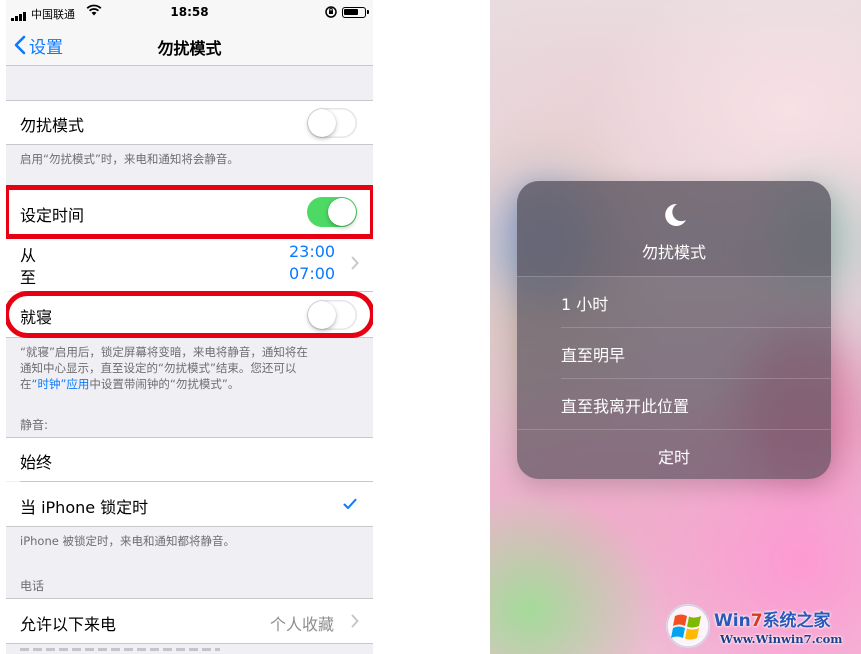 This screenshot has width=861, height=654. What do you see at coordinates (158, 368) in the screenshot?
I see `footnote-line: 通知中心显示，直至设定的“勿扰模式”结束。您还可以` at bounding box center [158, 368].